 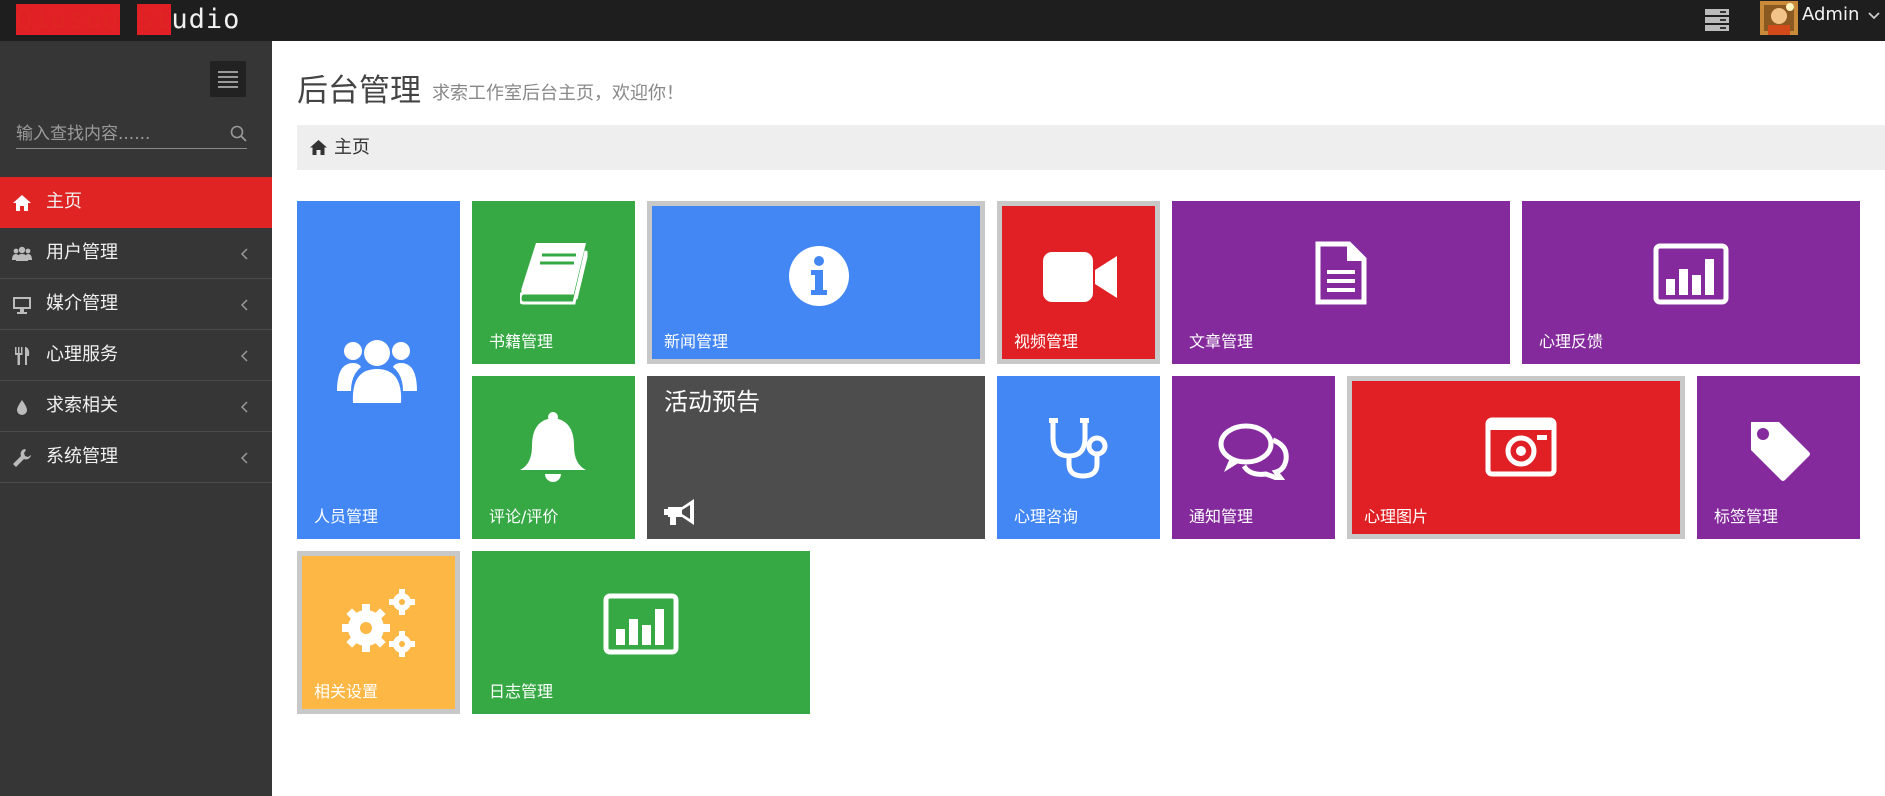 I want to click on cutlery-icon, so click(x=22, y=356).